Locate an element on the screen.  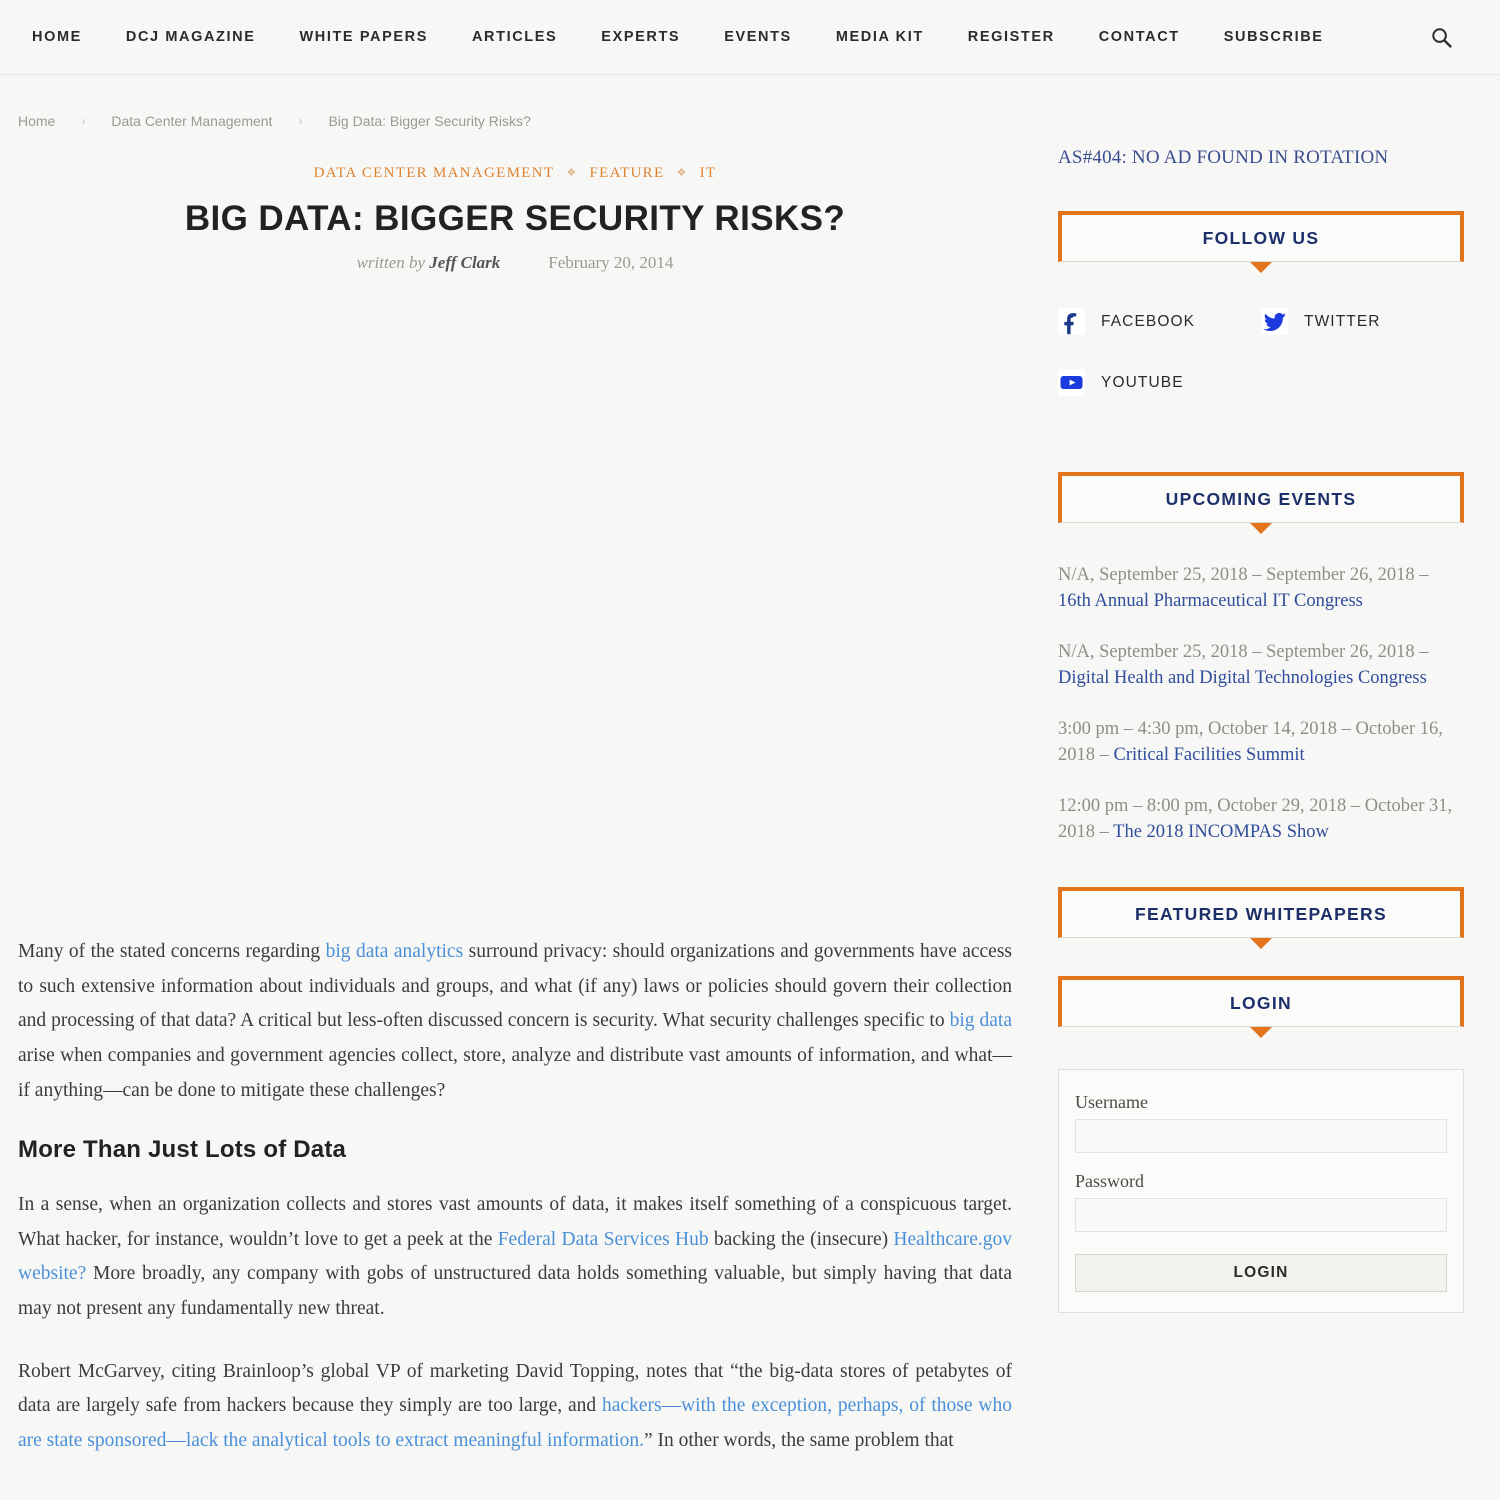
article-inline-link: big data is located at coordinates (981, 1020).